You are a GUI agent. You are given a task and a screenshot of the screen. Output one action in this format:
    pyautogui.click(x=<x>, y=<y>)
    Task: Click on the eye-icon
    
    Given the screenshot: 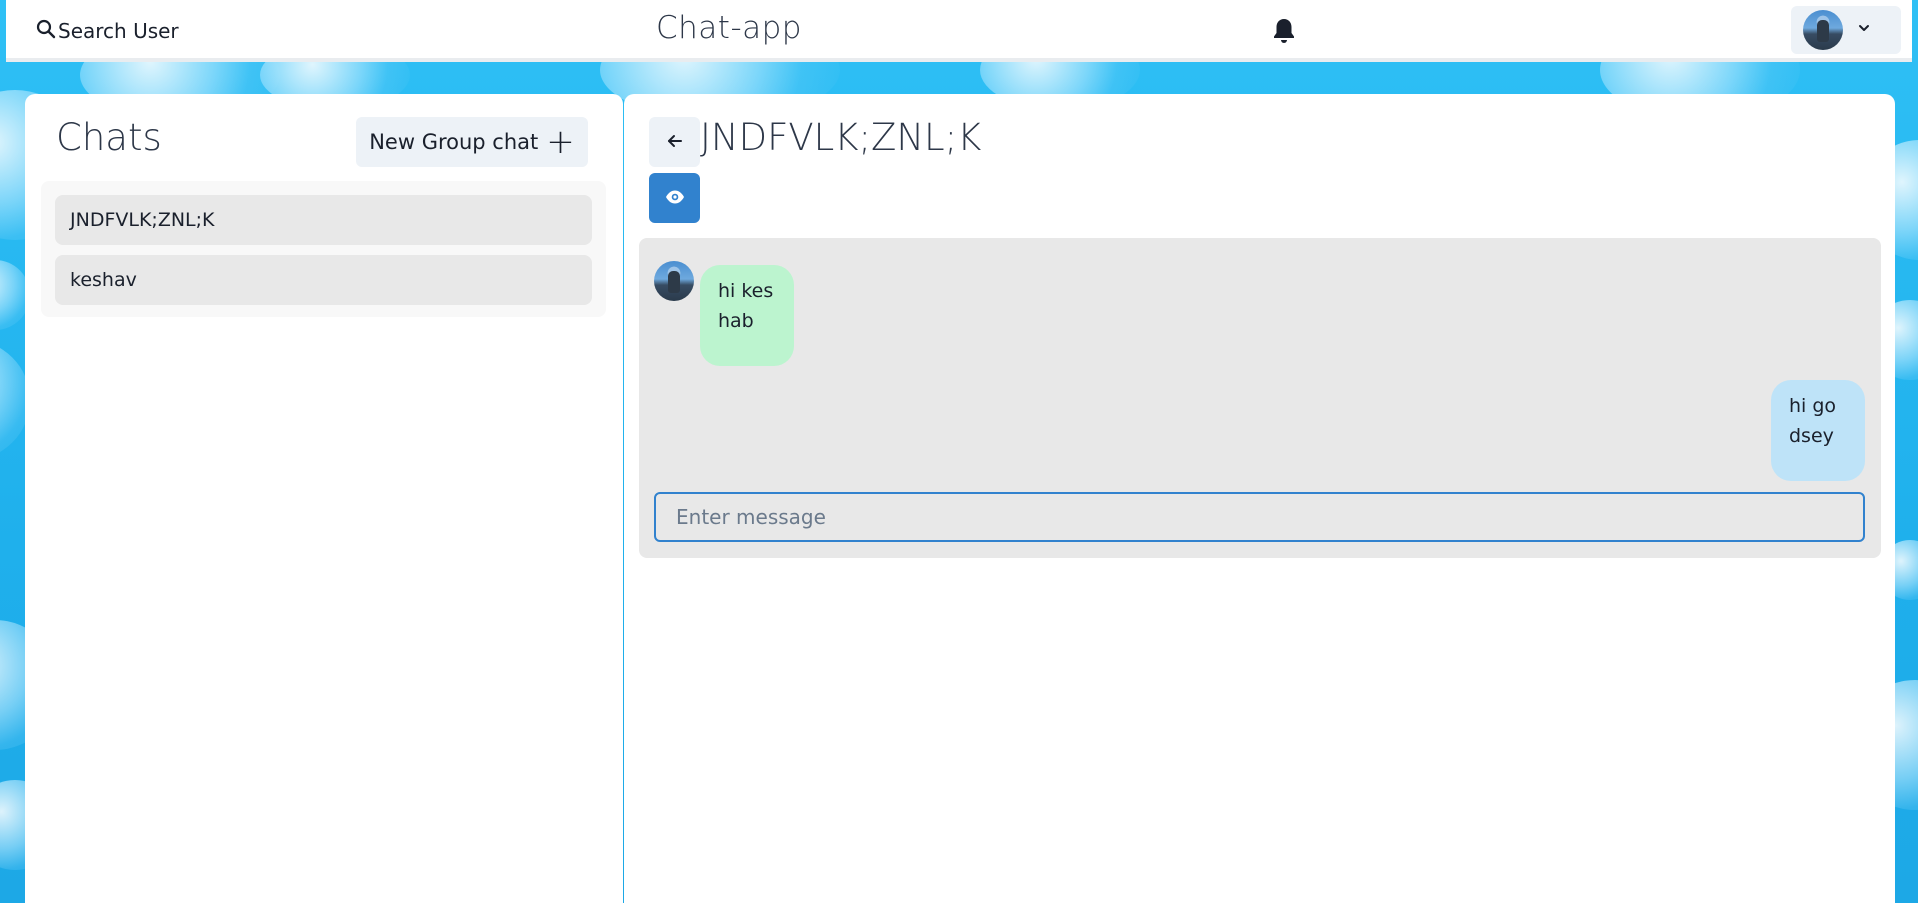 What is the action you would take?
    pyautogui.click(x=675, y=198)
    